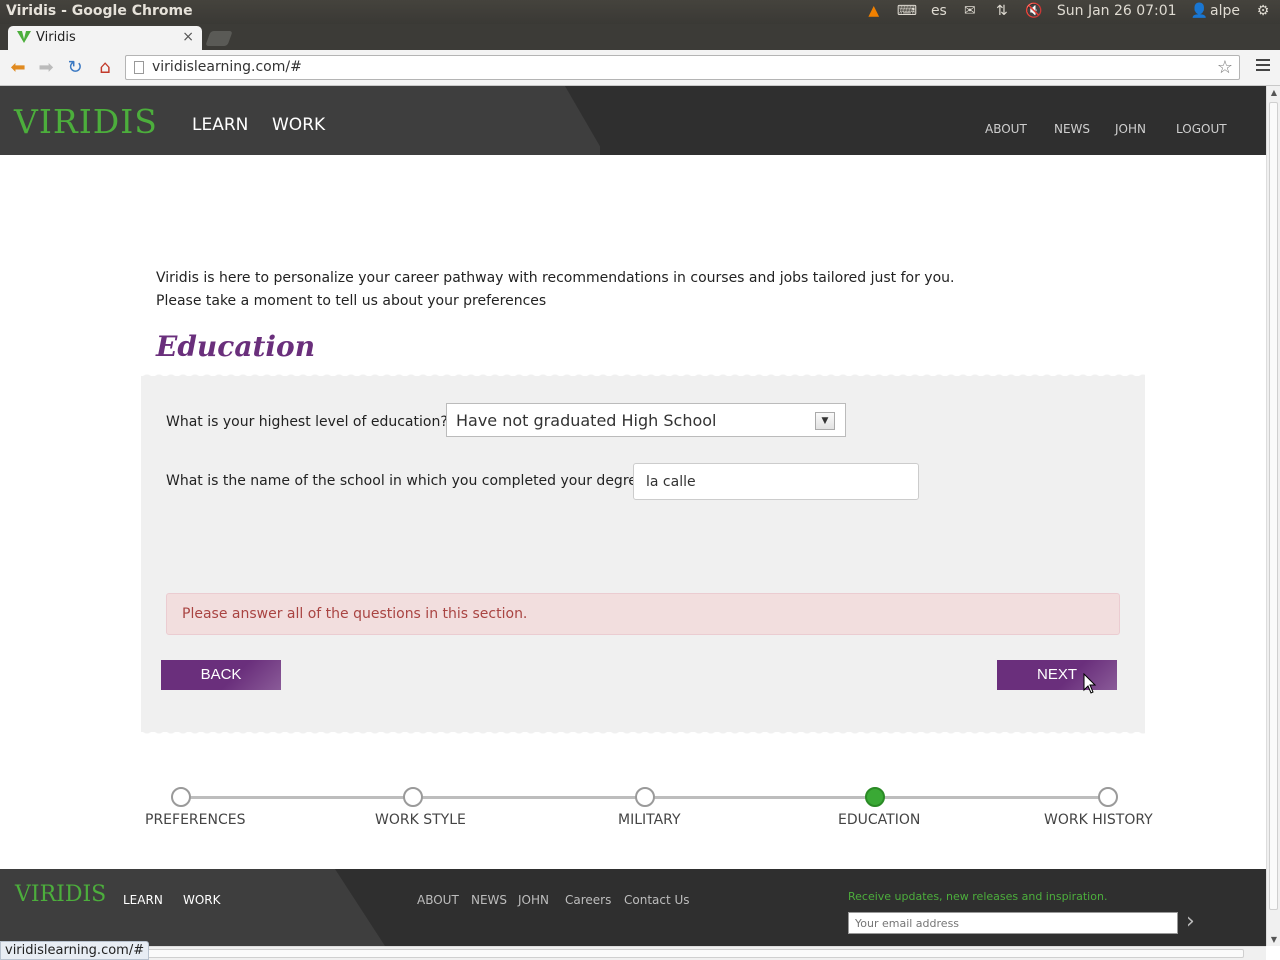 The width and height of the screenshot is (1280, 960). What do you see at coordinates (99, 11) in the screenshot?
I see `window-title: Viridis - Google Chrome` at bounding box center [99, 11].